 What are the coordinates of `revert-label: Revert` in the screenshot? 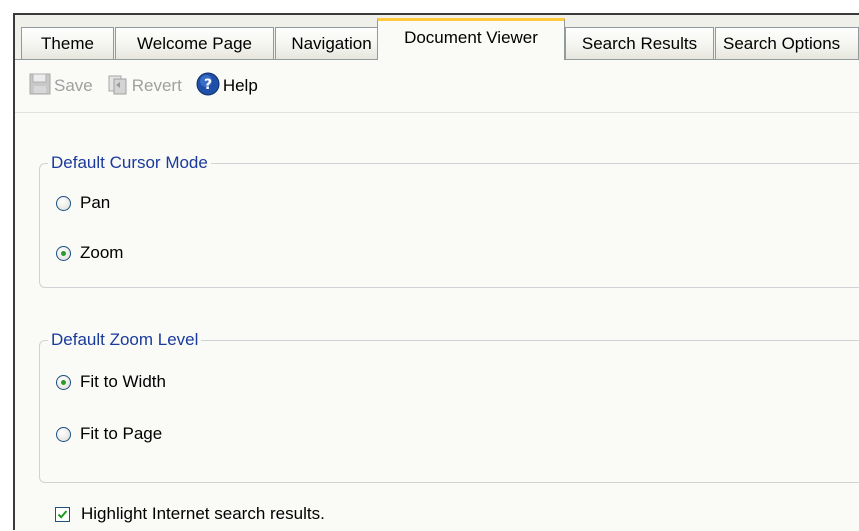 It's located at (156, 85).